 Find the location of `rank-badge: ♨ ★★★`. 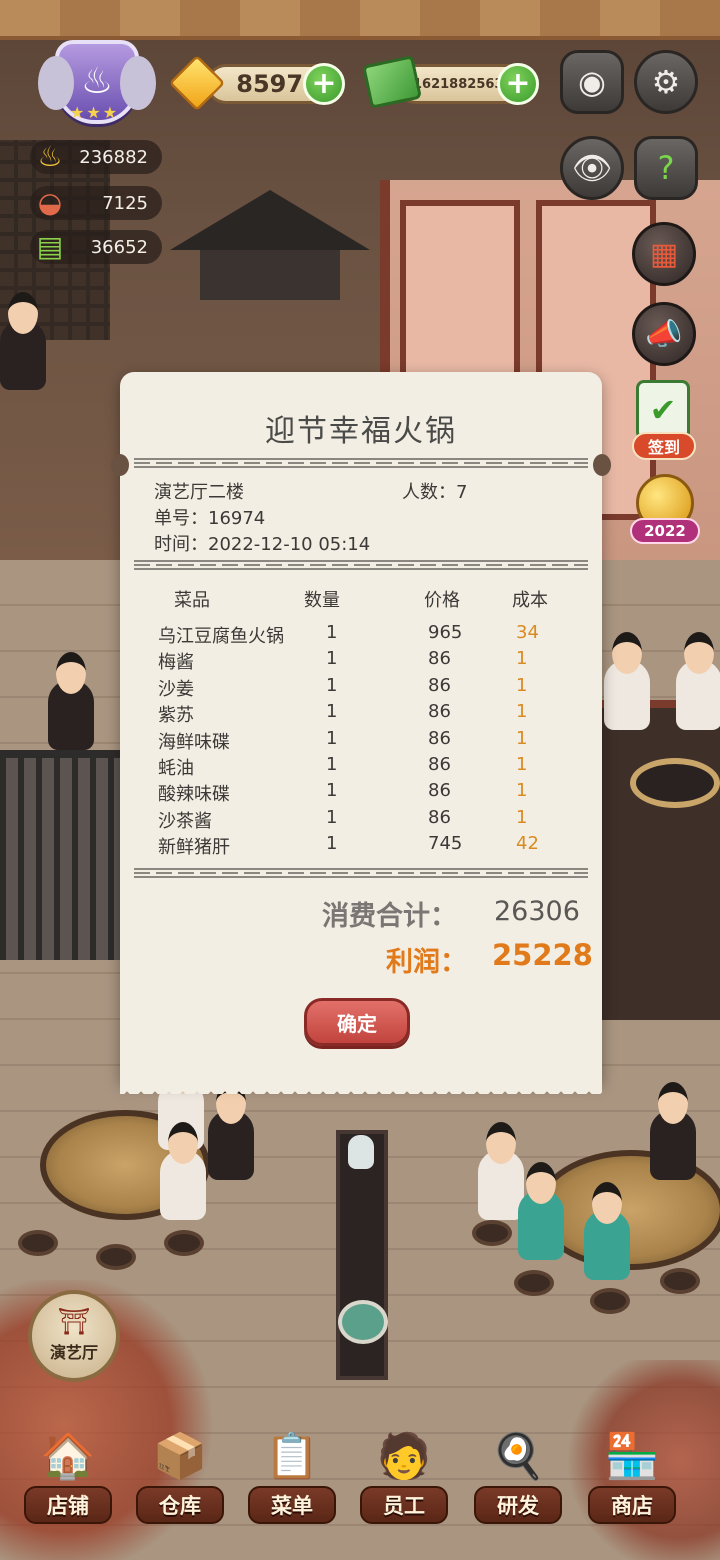

rank-badge: ♨ ★★★ is located at coordinates (97, 82).